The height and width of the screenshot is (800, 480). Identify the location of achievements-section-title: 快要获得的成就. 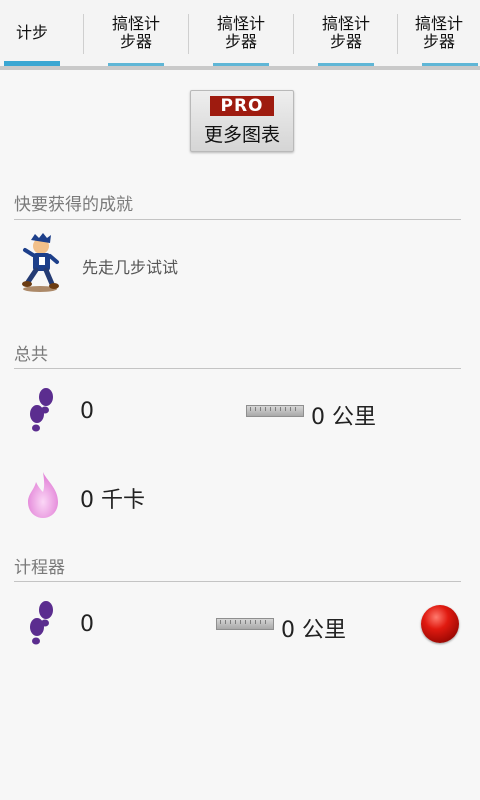
(73, 205).